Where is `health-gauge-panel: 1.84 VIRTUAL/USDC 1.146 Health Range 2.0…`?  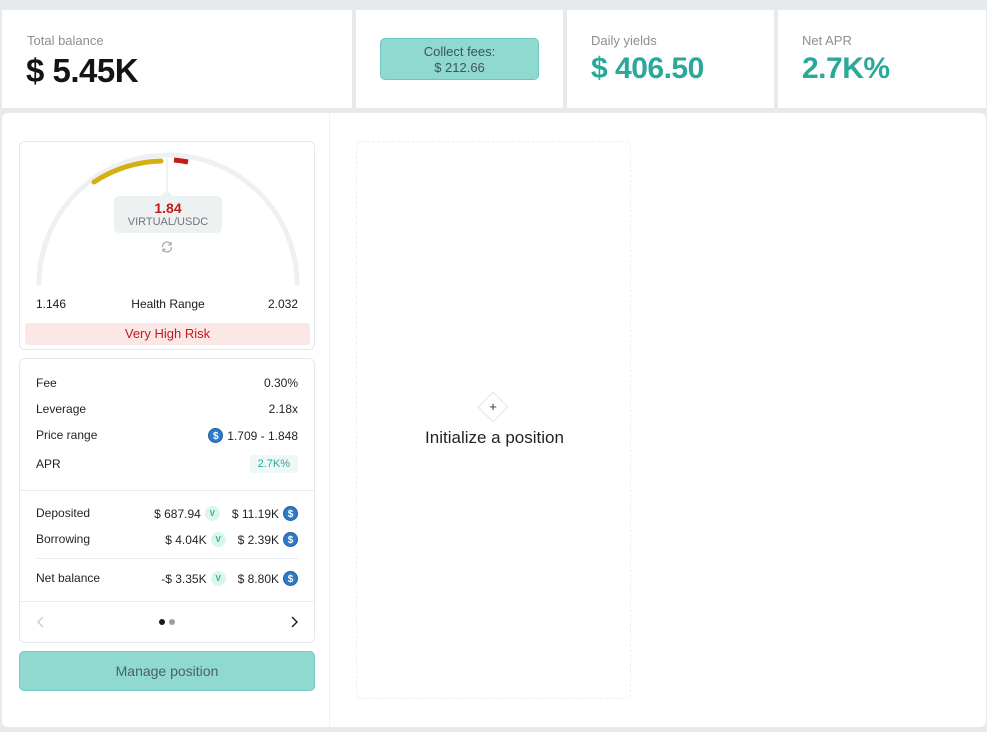 health-gauge-panel: 1.84 VIRTUAL/USDC 1.146 Health Range 2.0… is located at coordinates (167, 245).